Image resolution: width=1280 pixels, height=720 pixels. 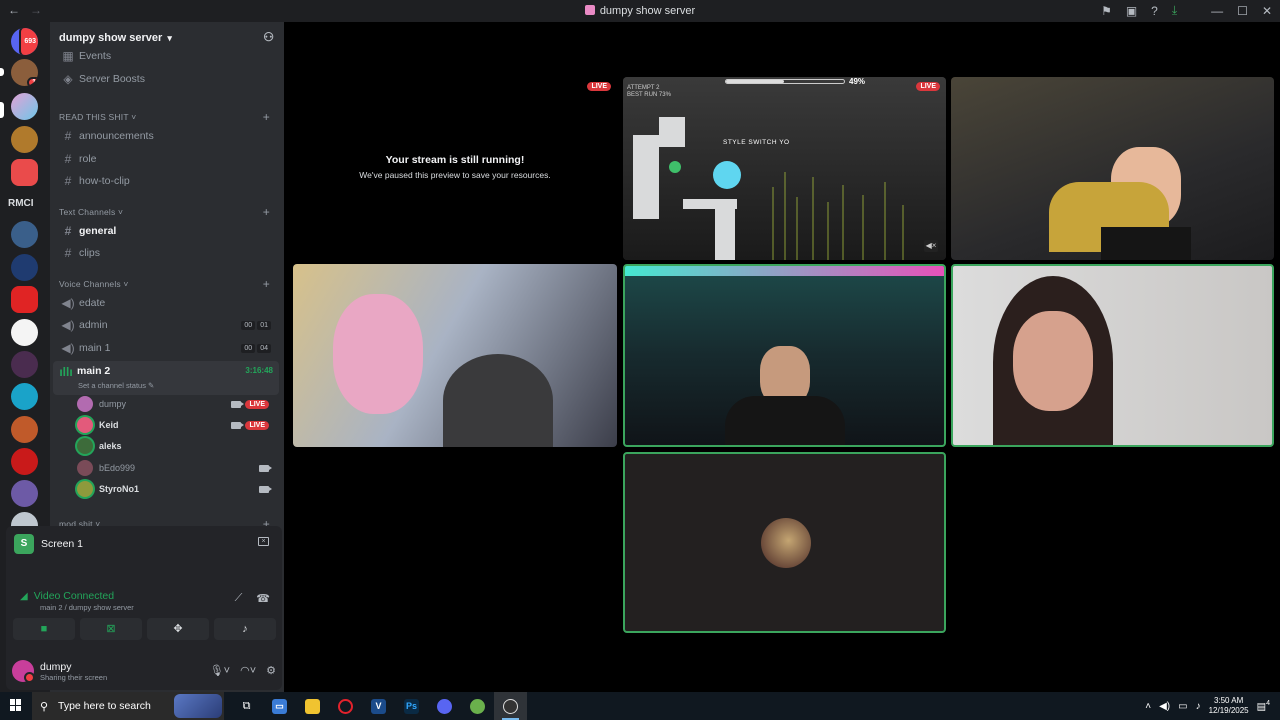 I want to click on microphone-icon: 🎙︎˅, so click(x=220, y=670).